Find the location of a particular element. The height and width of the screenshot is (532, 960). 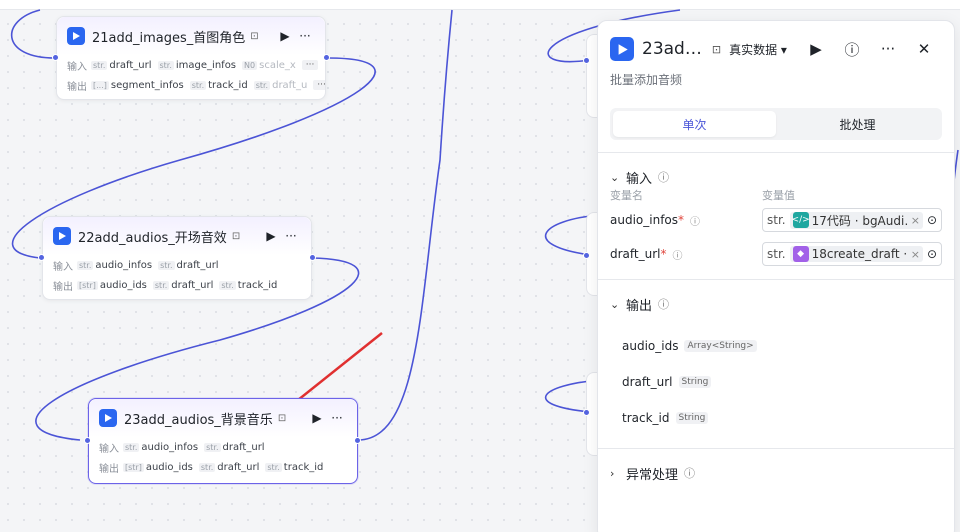

output-row: audio_ids Array<String> is located at coordinates (776, 346).